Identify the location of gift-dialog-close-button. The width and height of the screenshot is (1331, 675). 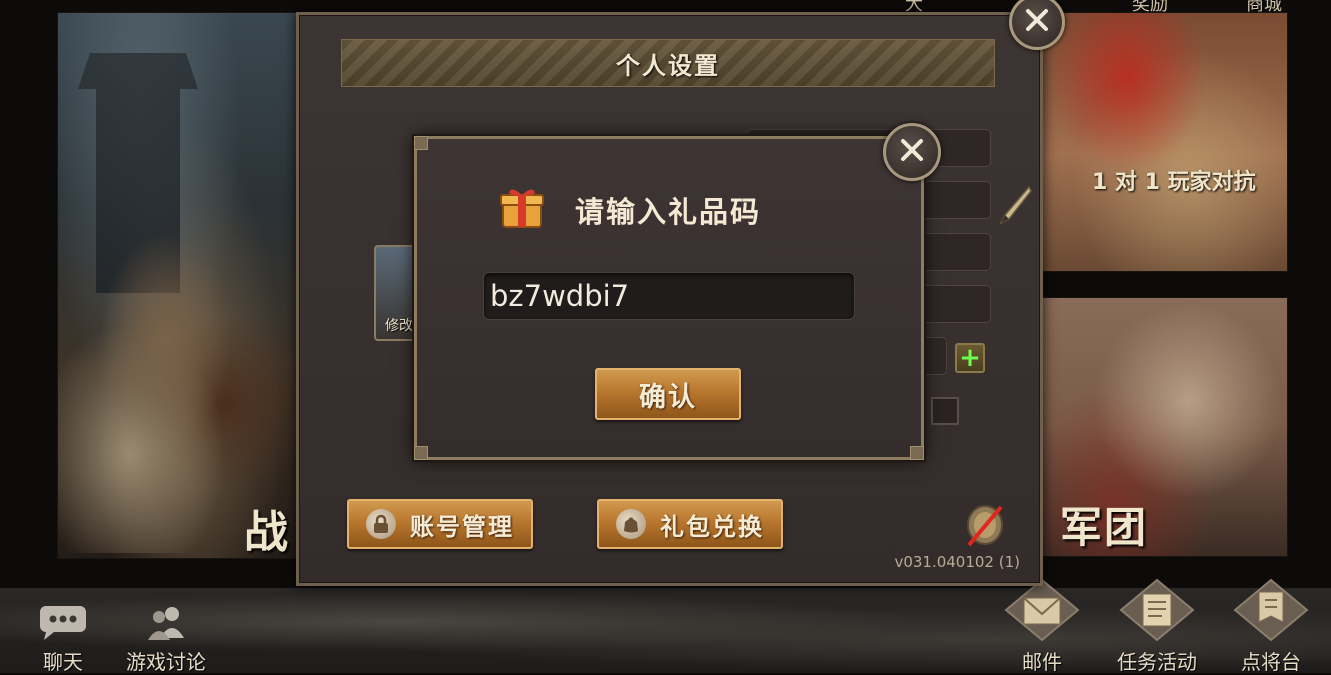
(912, 152).